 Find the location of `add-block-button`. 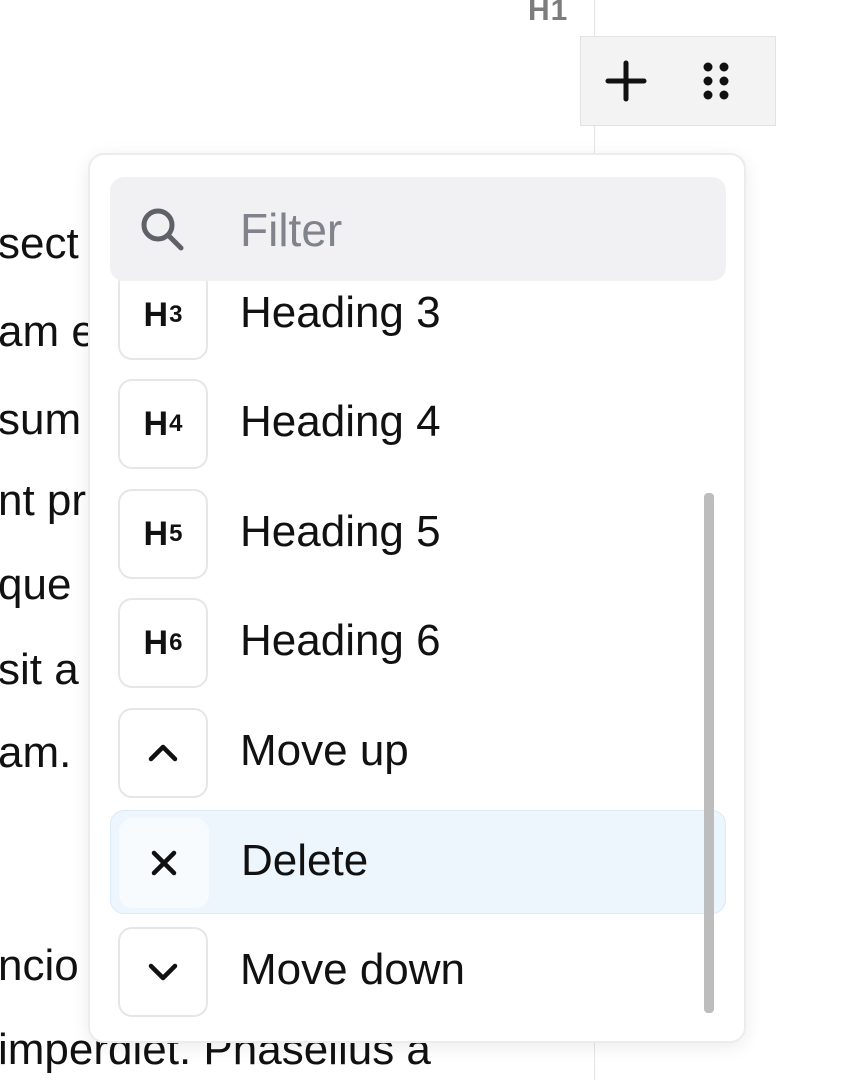

add-block-button is located at coordinates (626, 81).